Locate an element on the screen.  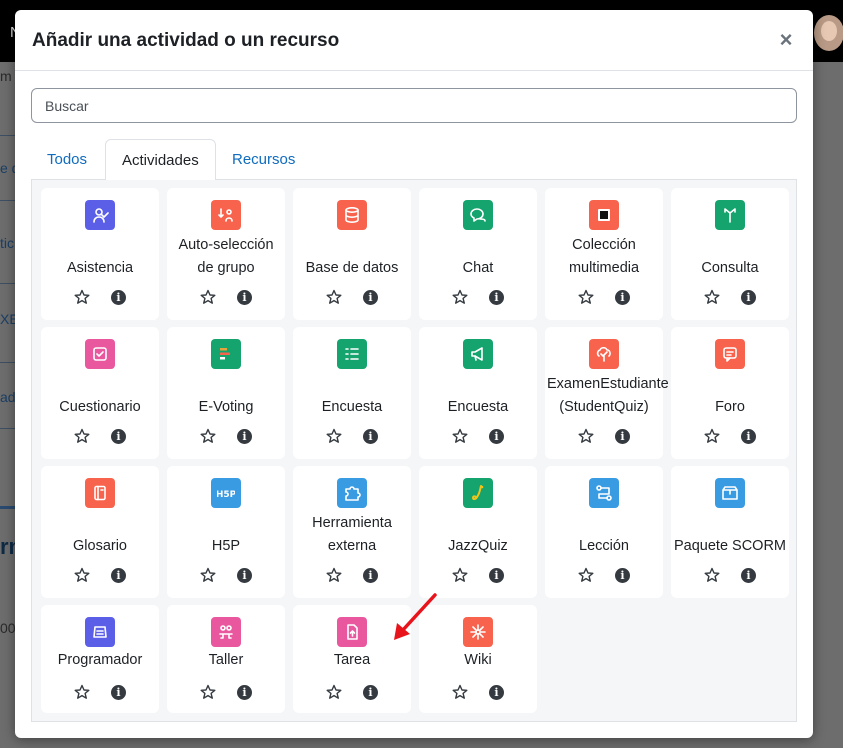
tab-recursos: Recursos is located at coordinates (263, 159).